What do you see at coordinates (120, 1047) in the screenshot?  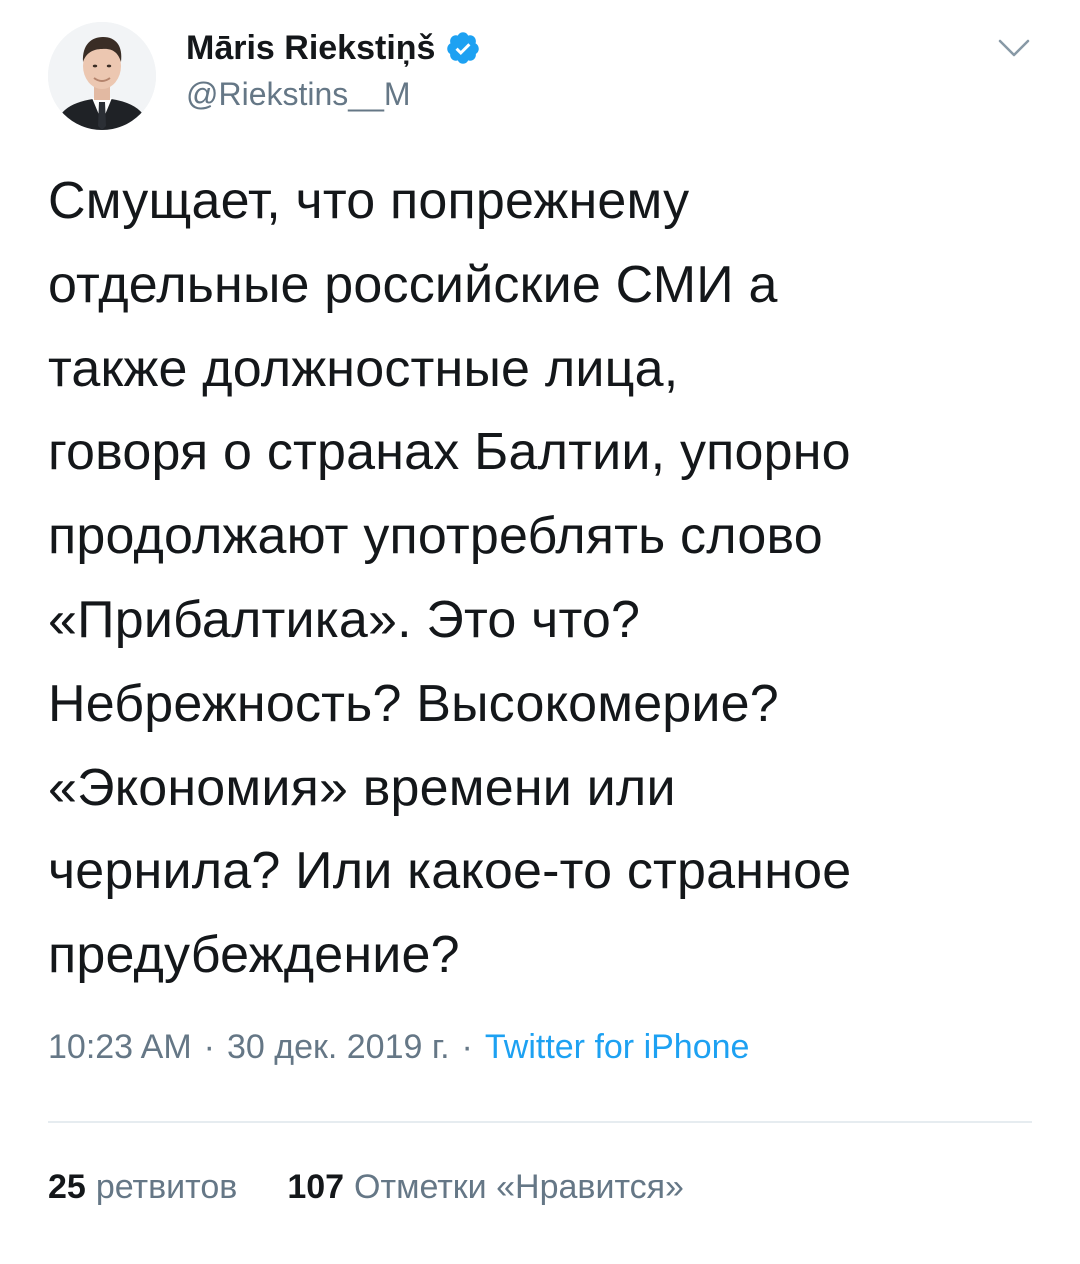 I see `tweet-time: 10:23 AM` at bounding box center [120, 1047].